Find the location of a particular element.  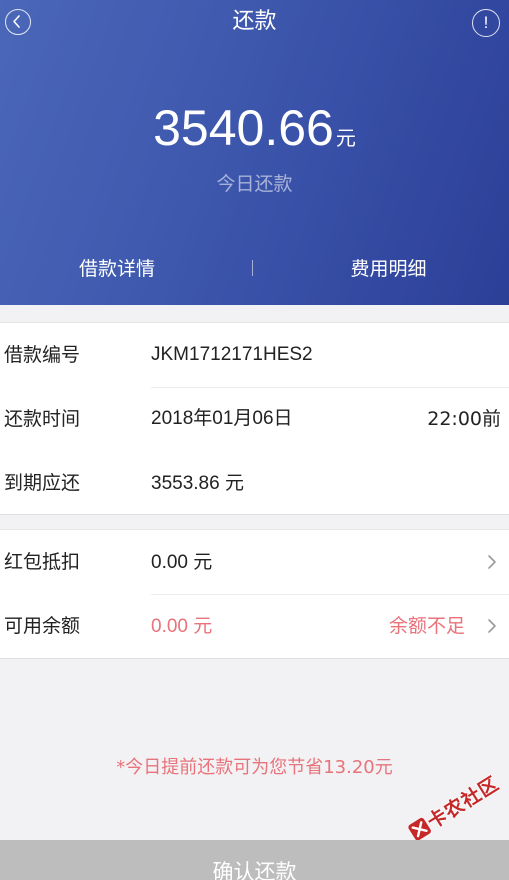

red-packet-number: 0.00 is located at coordinates (169, 562).